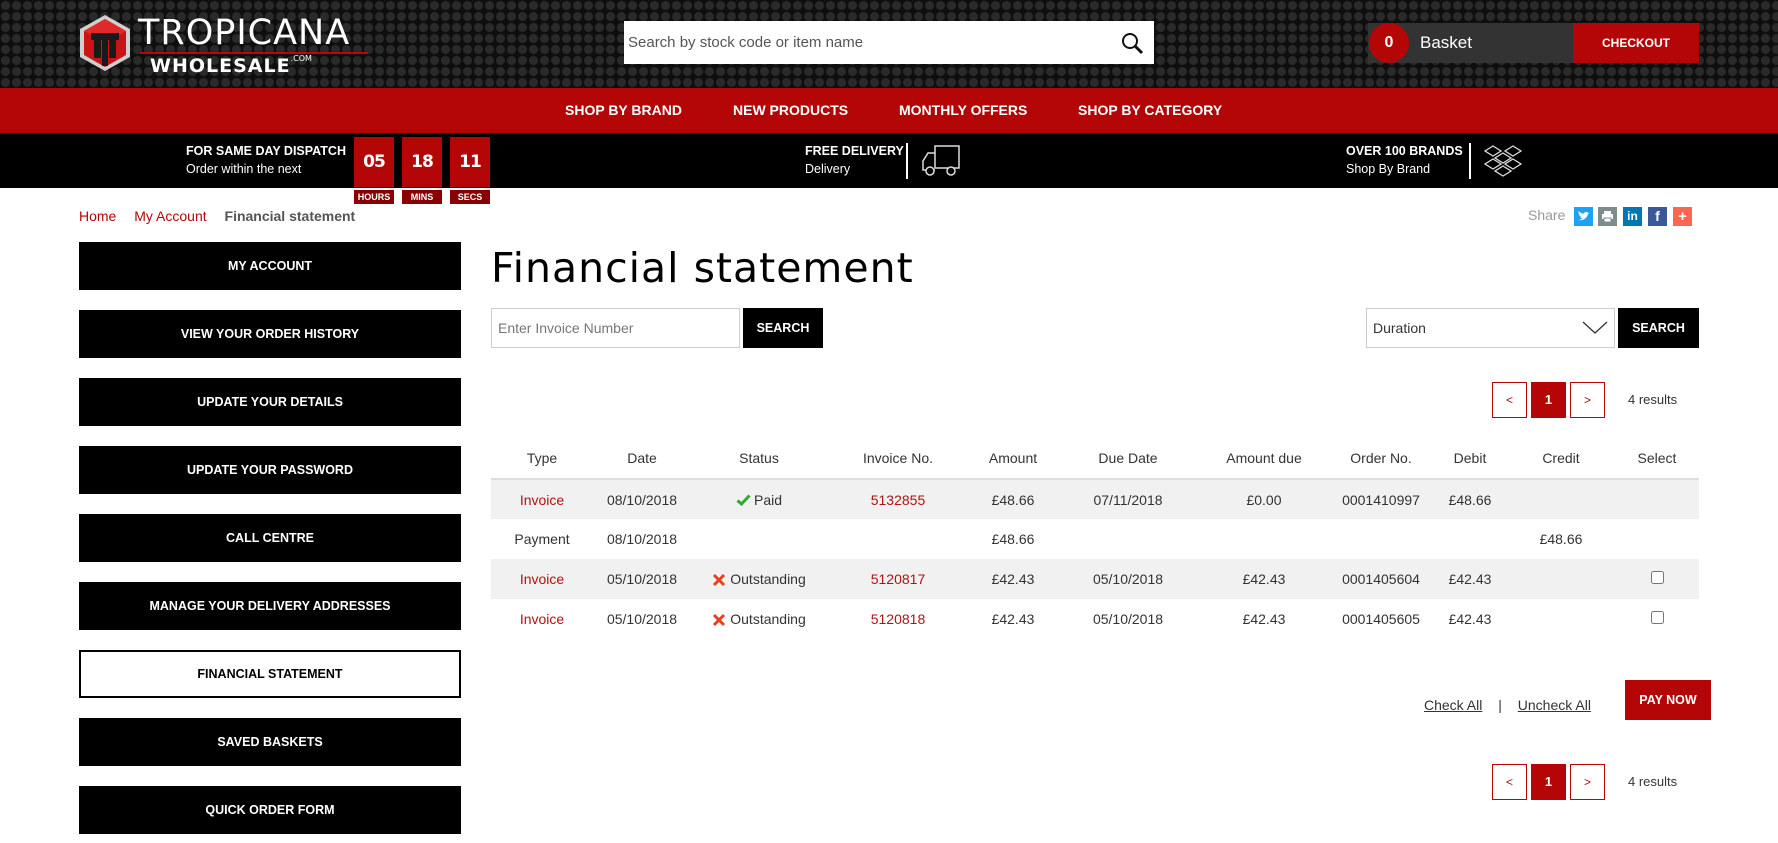  I want to click on check-links: Check All | Uncheck All, so click(1507, 705).